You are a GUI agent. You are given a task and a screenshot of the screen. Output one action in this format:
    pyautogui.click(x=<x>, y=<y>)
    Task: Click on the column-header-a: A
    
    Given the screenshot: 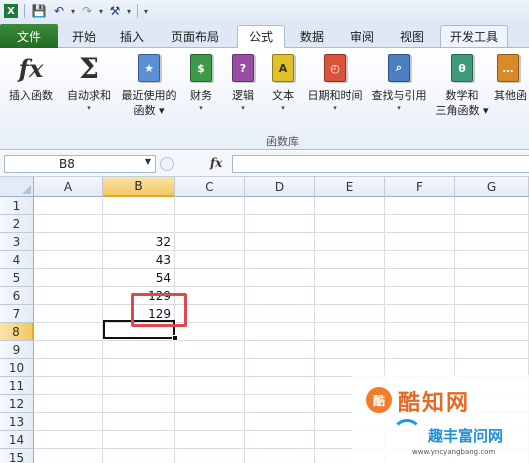 What is the action you would take?
    pyautogui.click(x=68, y=187)
    